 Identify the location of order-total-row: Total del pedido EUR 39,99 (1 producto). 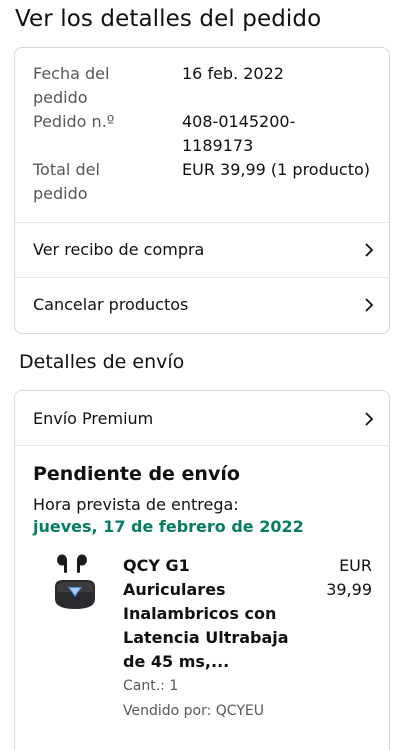
(208, 182).